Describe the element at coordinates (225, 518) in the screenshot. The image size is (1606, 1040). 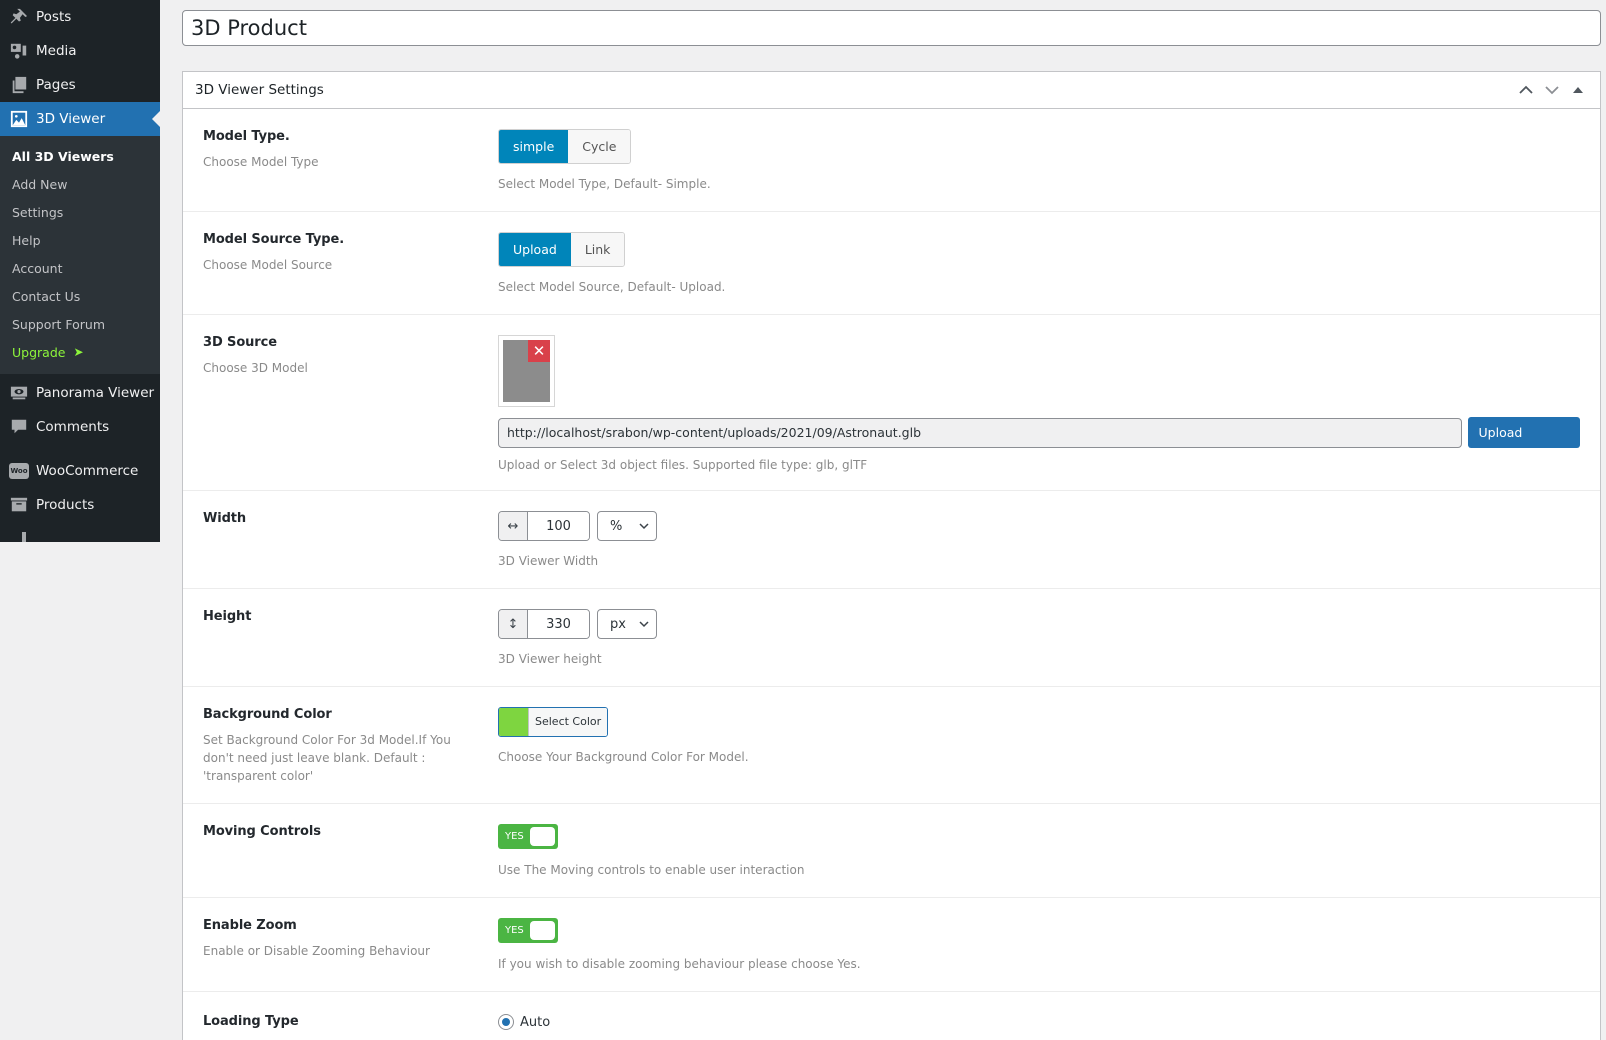
I see `field-title: Width` at that location.